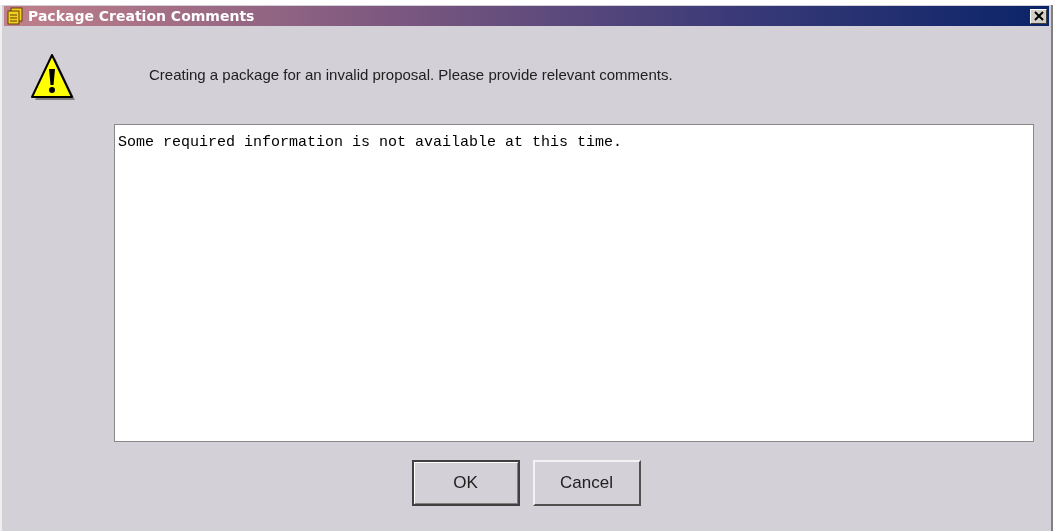 This screenshot has width=1053, height=531. Describe the element at coordinates (1038, 16) in the screenshot. I see `close-button` at that location.